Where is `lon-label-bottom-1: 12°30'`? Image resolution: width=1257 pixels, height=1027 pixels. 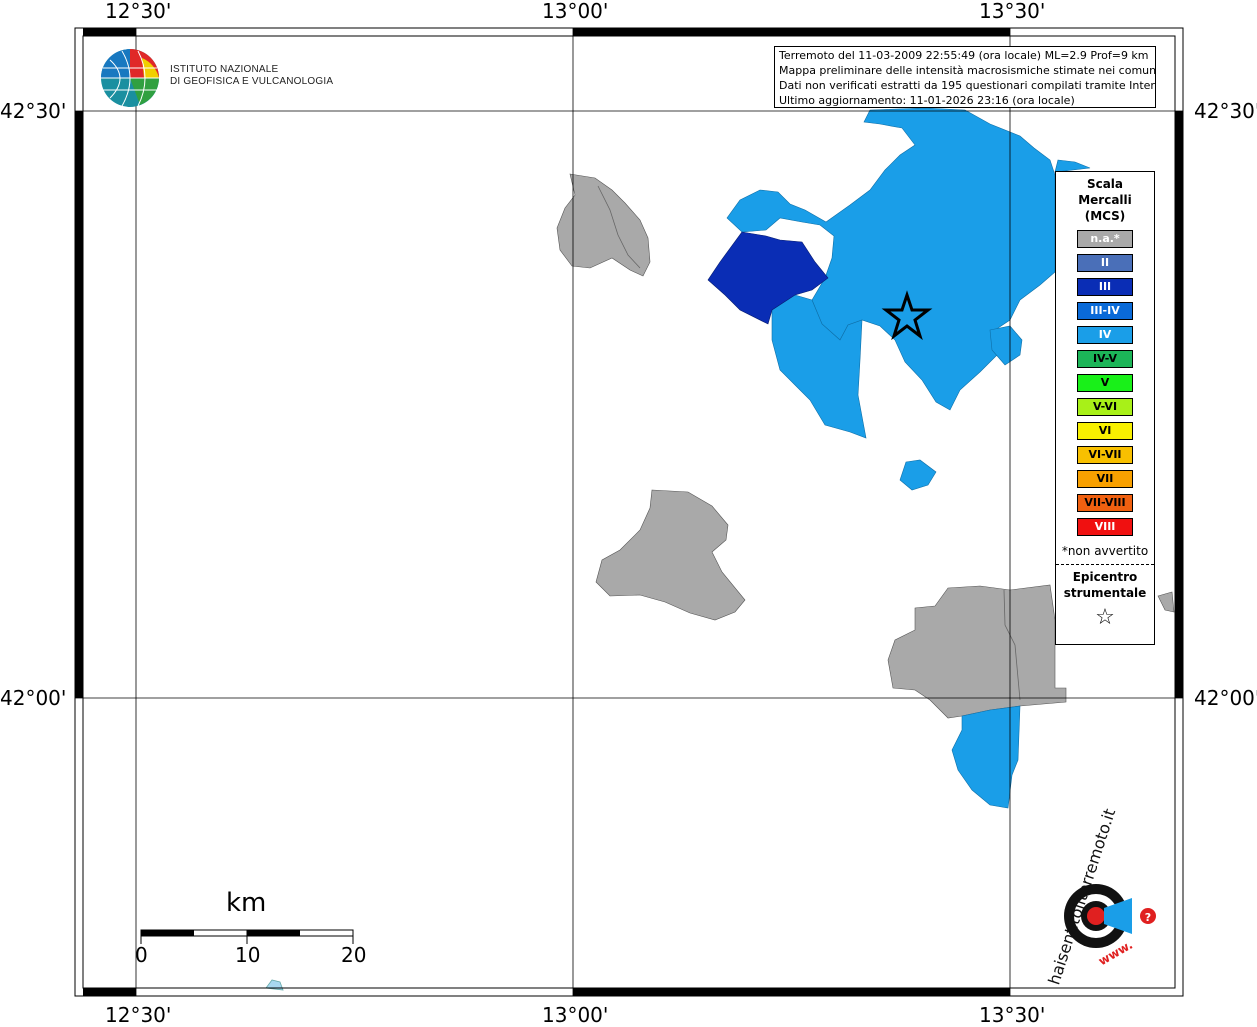 lon-label-bottom-1: 12°30' is located at coordinates (138, 1015).